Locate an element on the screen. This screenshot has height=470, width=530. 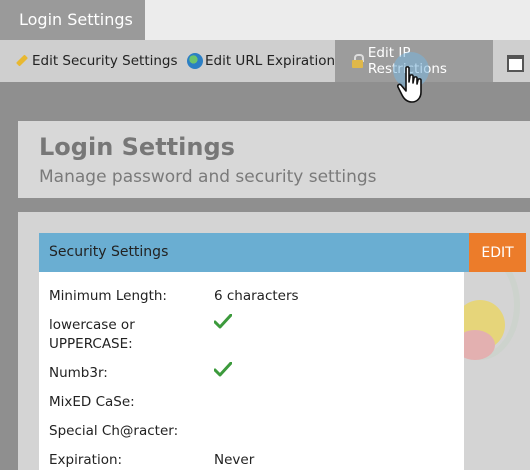
tab-login-settings: Login Settings is located at coordinates (72, 20).